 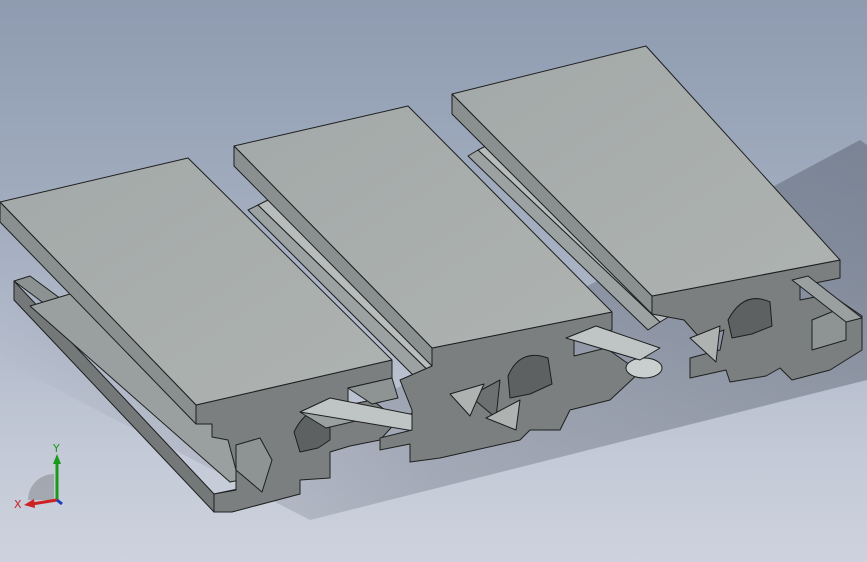 I want to click on coordinate-triad: Y X, so click(x=45, y=480).